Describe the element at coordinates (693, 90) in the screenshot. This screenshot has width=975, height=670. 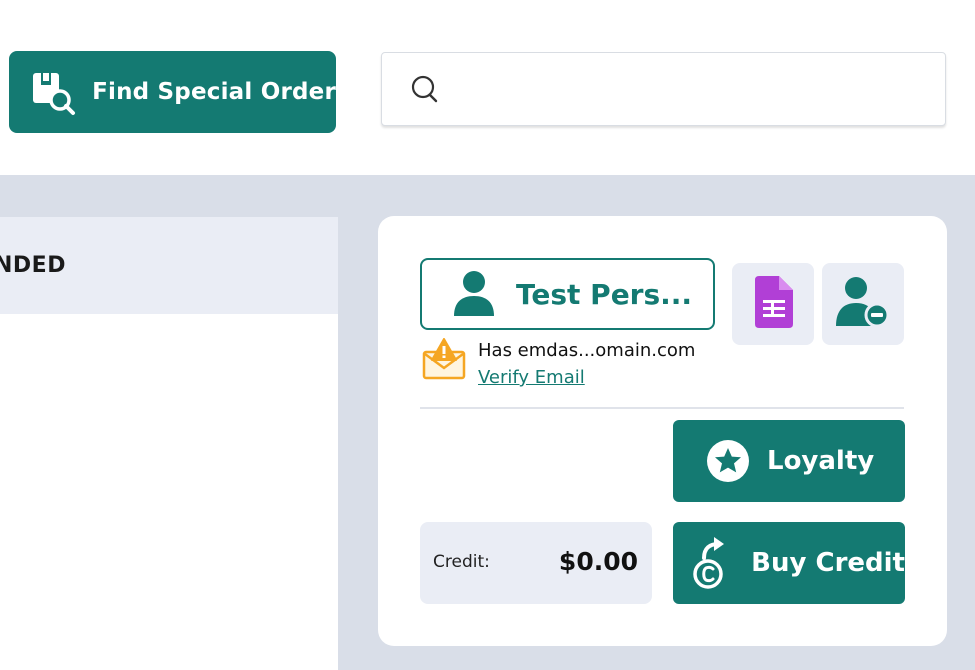
I see `search-input` at that location.